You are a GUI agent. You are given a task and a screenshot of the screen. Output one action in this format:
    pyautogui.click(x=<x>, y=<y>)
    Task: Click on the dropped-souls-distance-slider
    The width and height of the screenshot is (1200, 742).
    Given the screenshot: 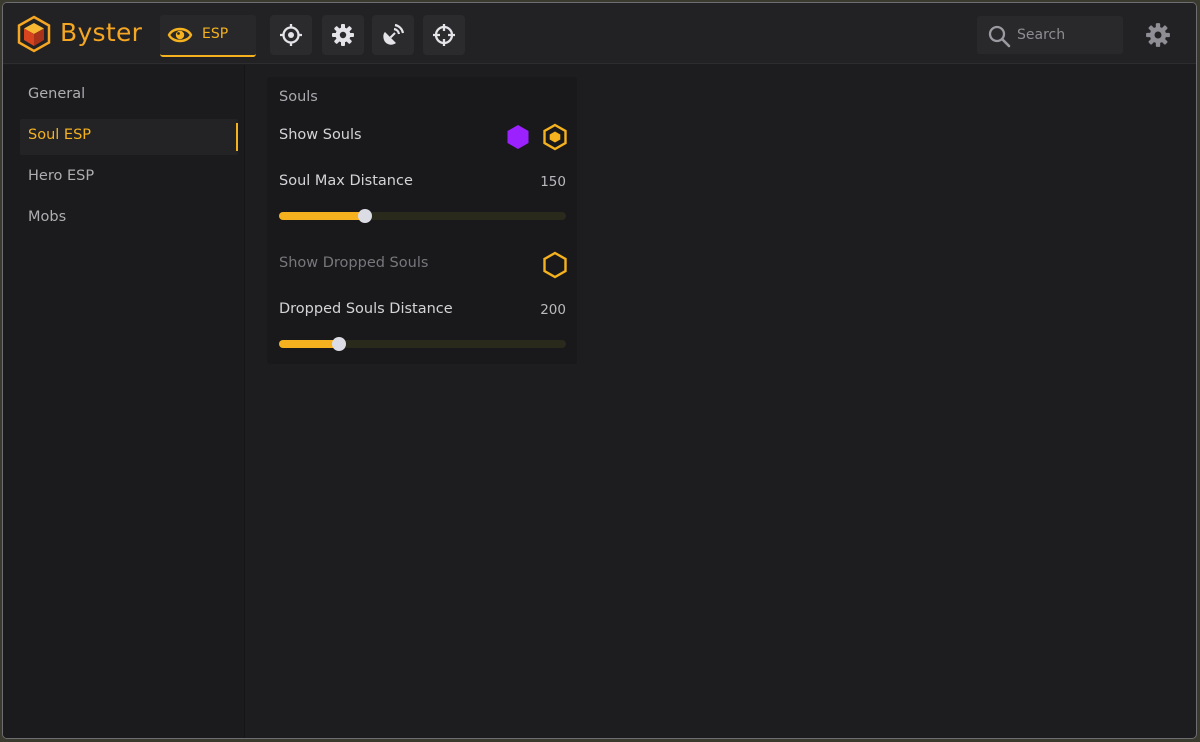 What is the action you would take?
    pyautogui.click(x=422, y=344)
    